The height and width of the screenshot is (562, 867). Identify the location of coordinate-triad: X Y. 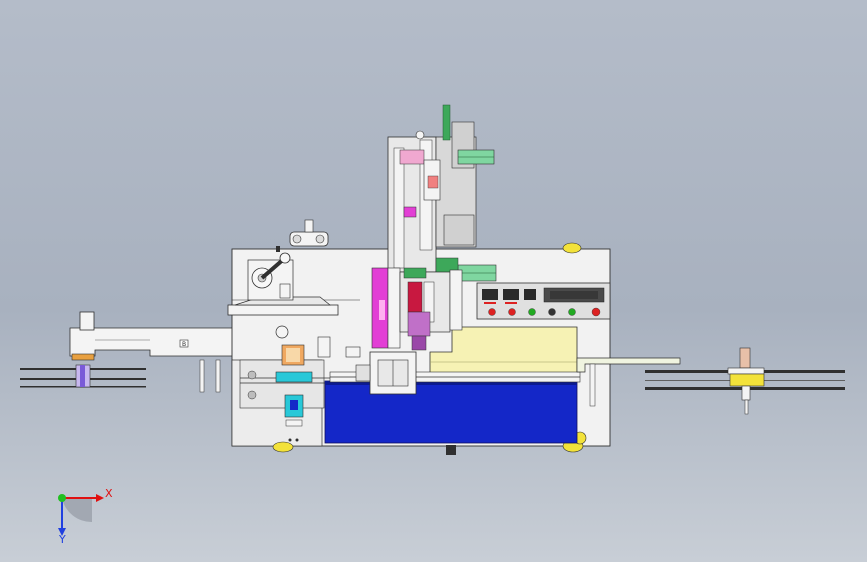
(85, 516).